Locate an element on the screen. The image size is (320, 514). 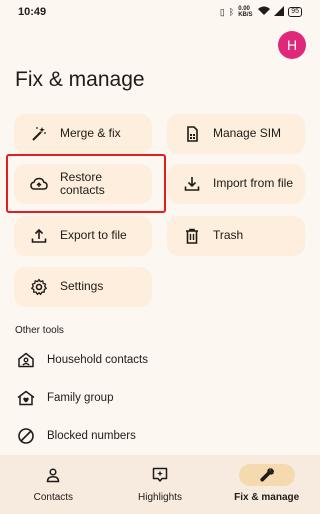
household-contacts-item: Household contacts is located at coordinates (160, 360).